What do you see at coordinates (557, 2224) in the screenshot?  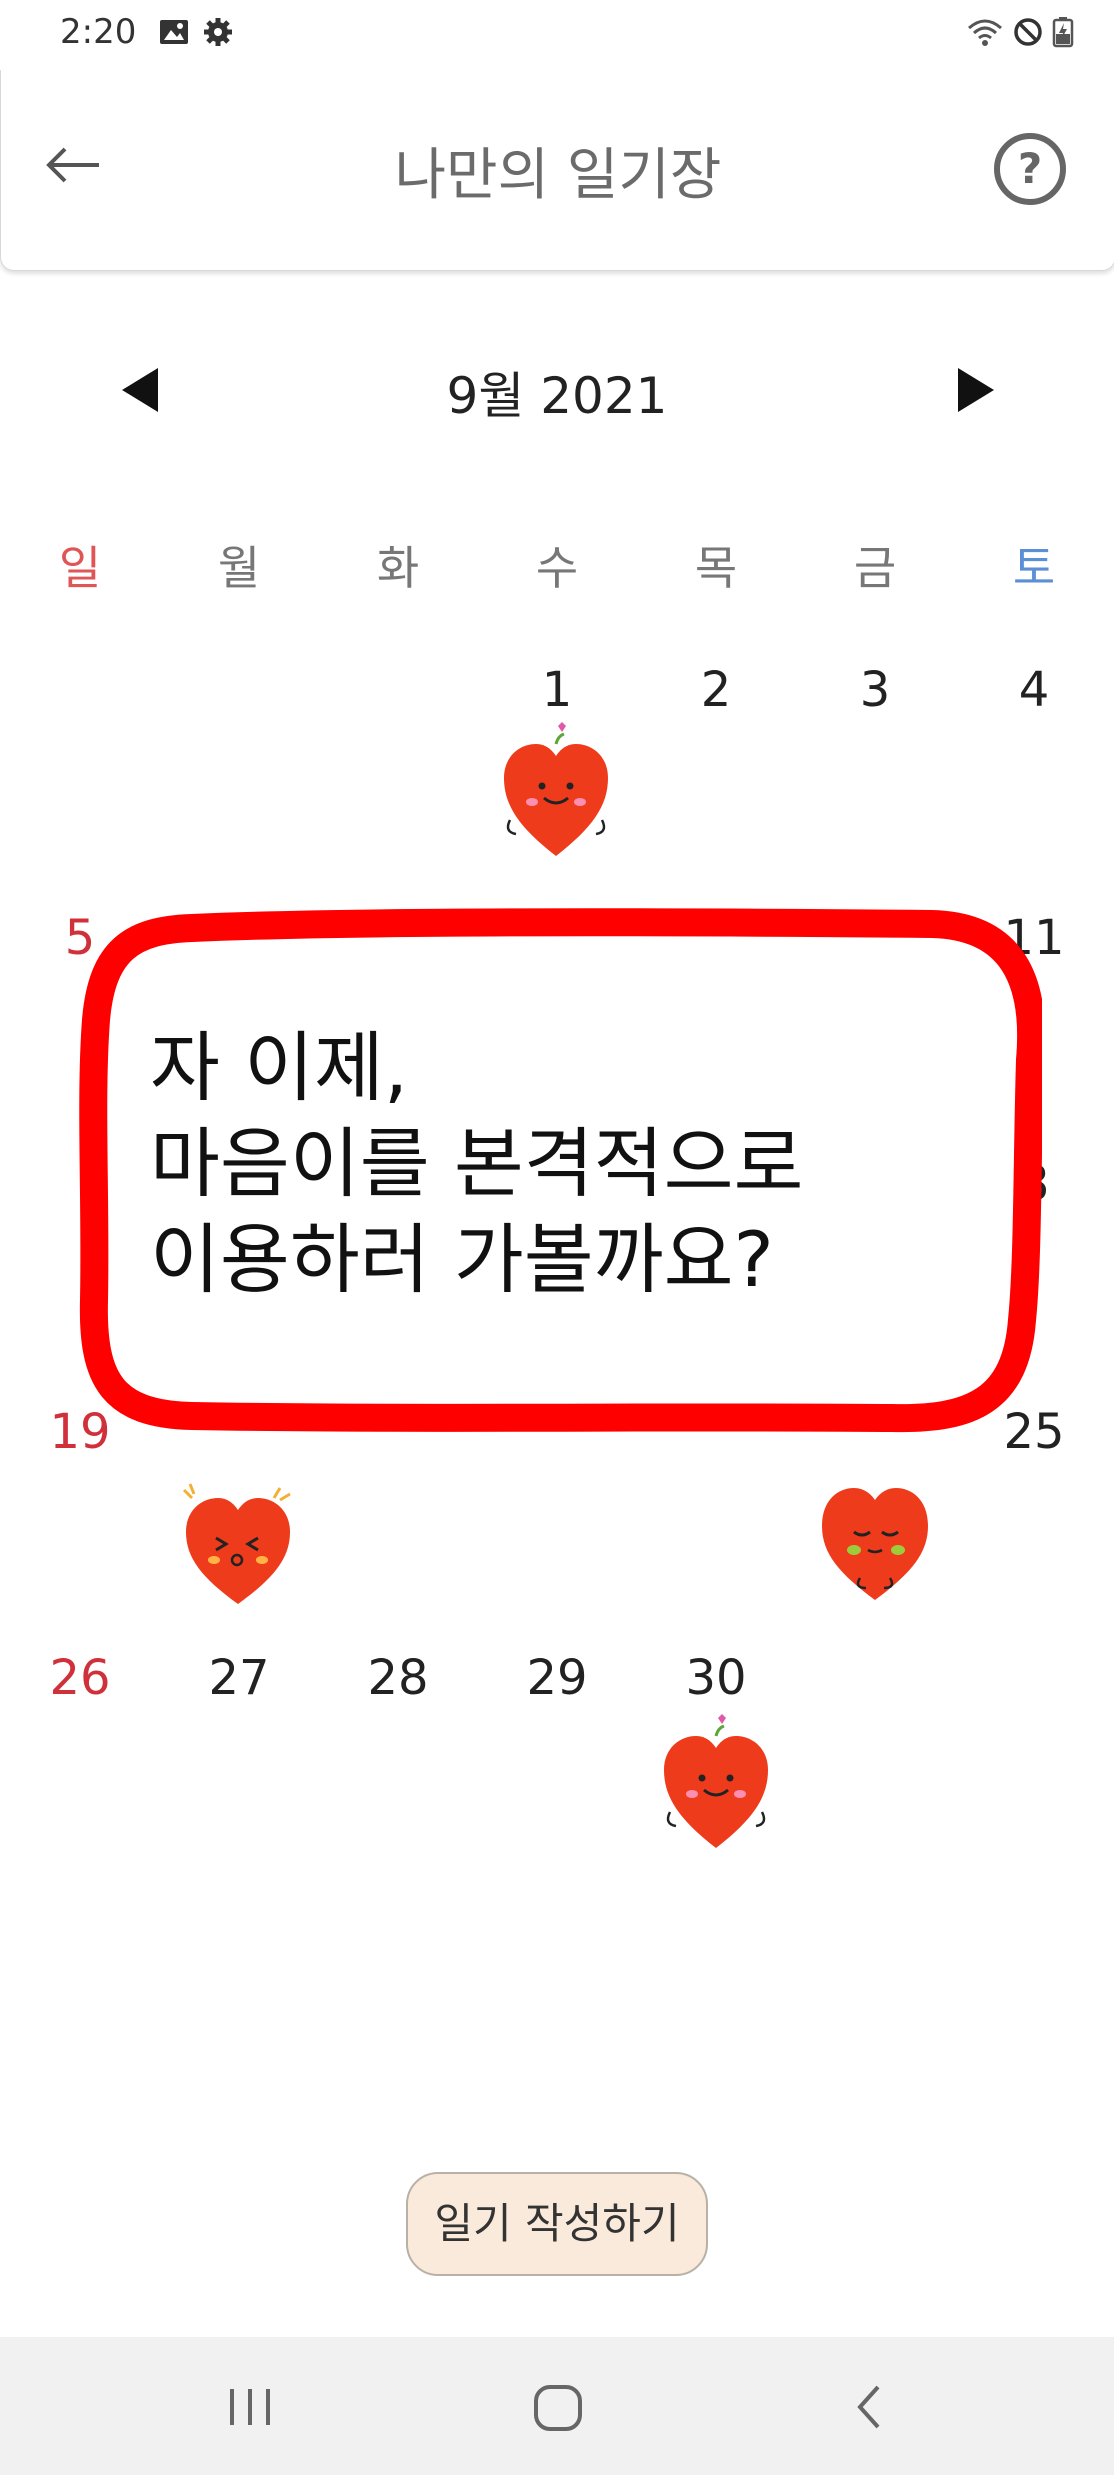 I see `write-diary-button: 일기 작성하기` at bounding box center [557, 2224].